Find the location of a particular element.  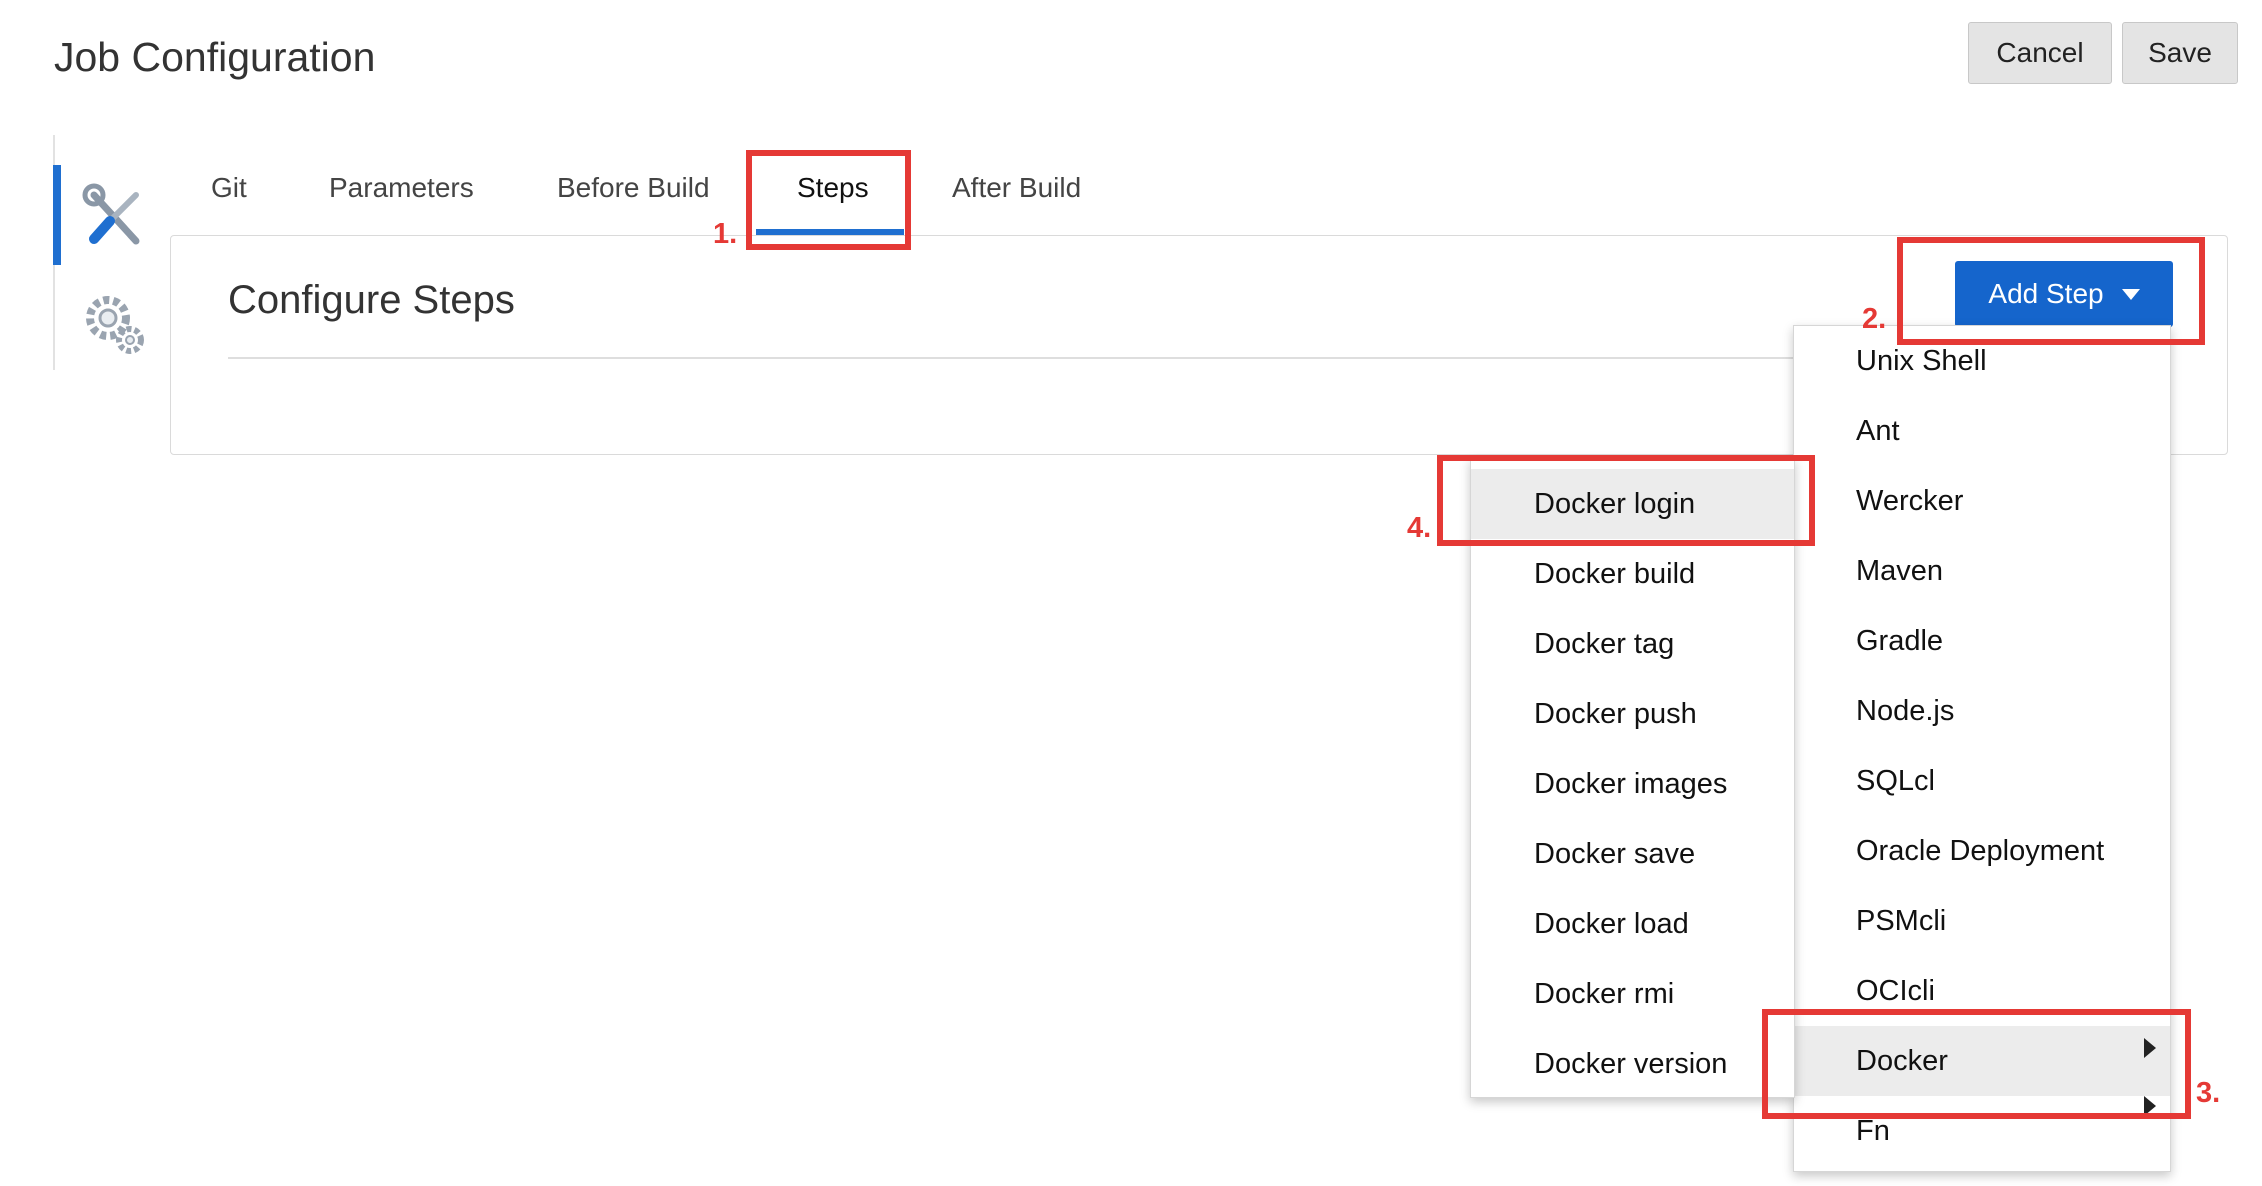

save-button: Save is located at coordinates (2180, 53).